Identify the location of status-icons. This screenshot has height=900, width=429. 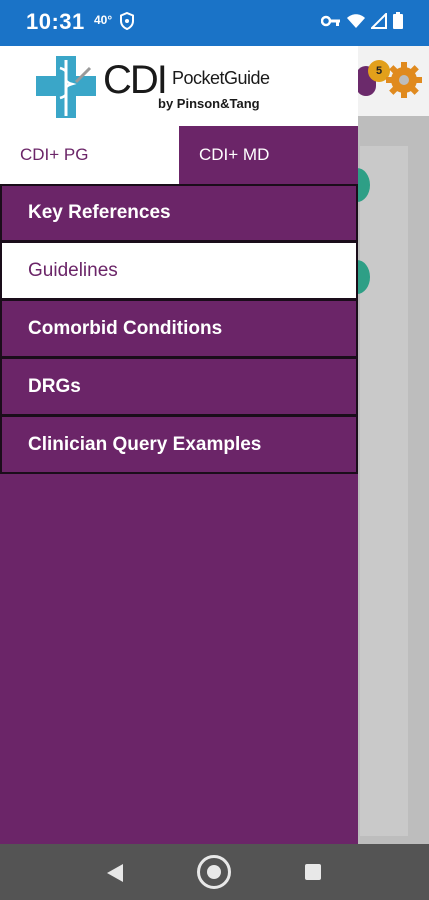
(362, 20).